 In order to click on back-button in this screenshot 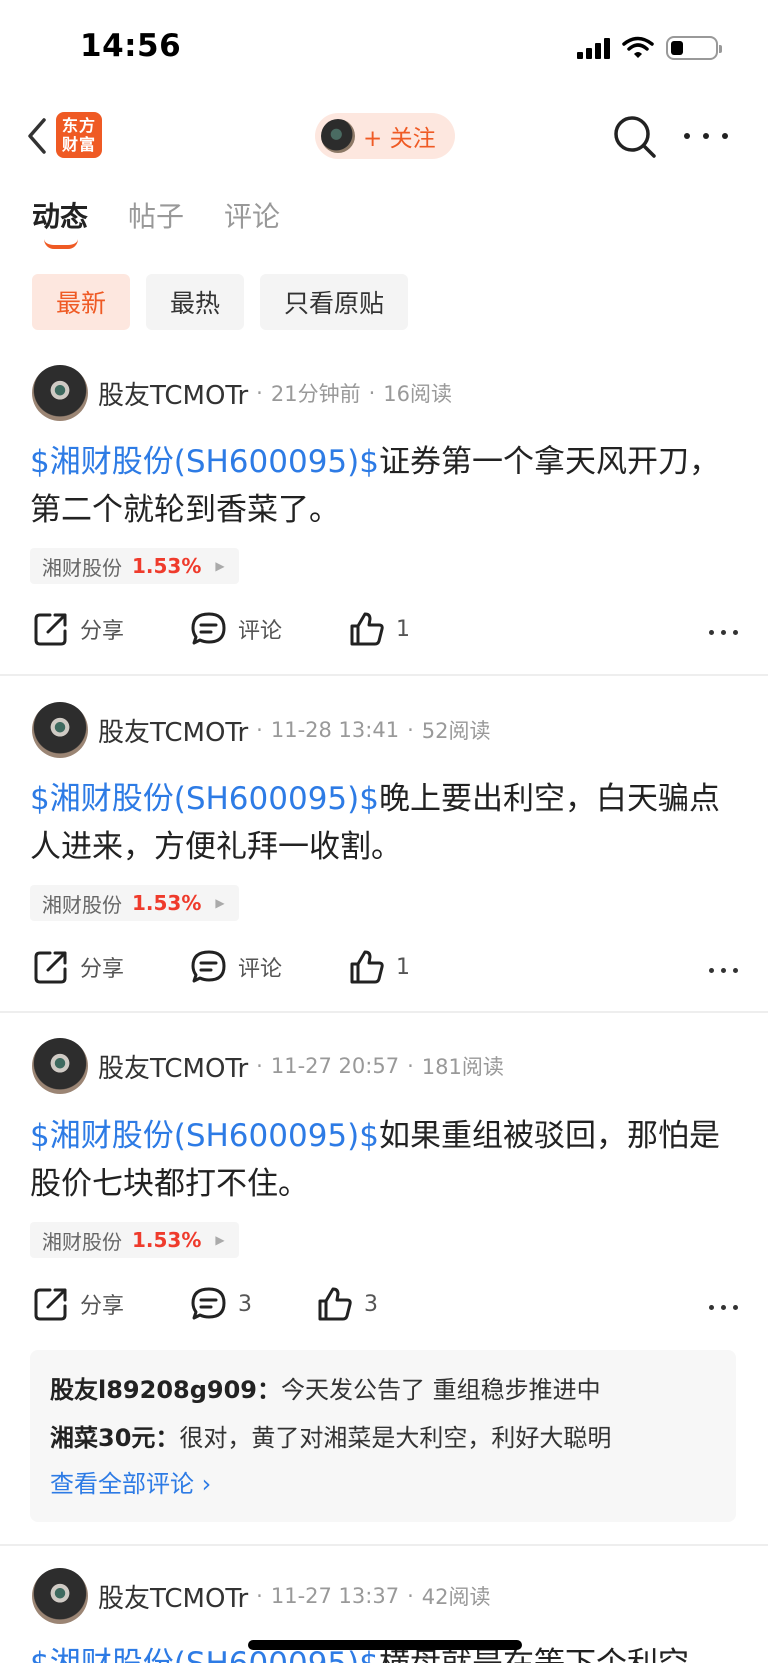, I will do `click(36, 136)`.